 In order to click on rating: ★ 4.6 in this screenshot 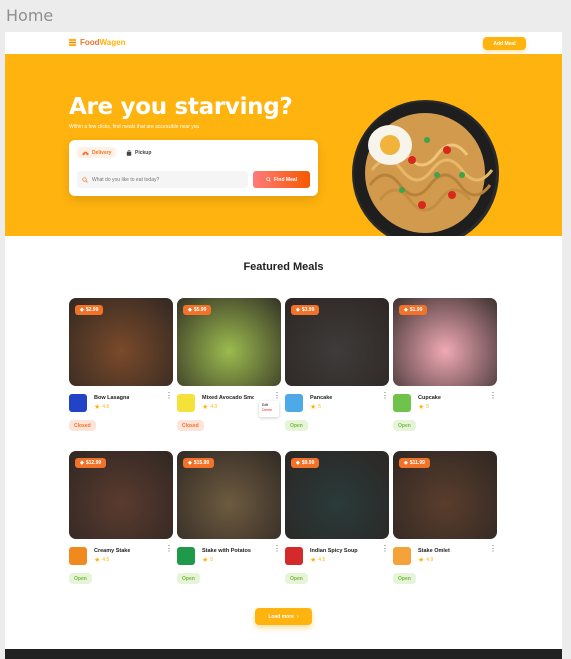, I will do `click(101, 407)`.